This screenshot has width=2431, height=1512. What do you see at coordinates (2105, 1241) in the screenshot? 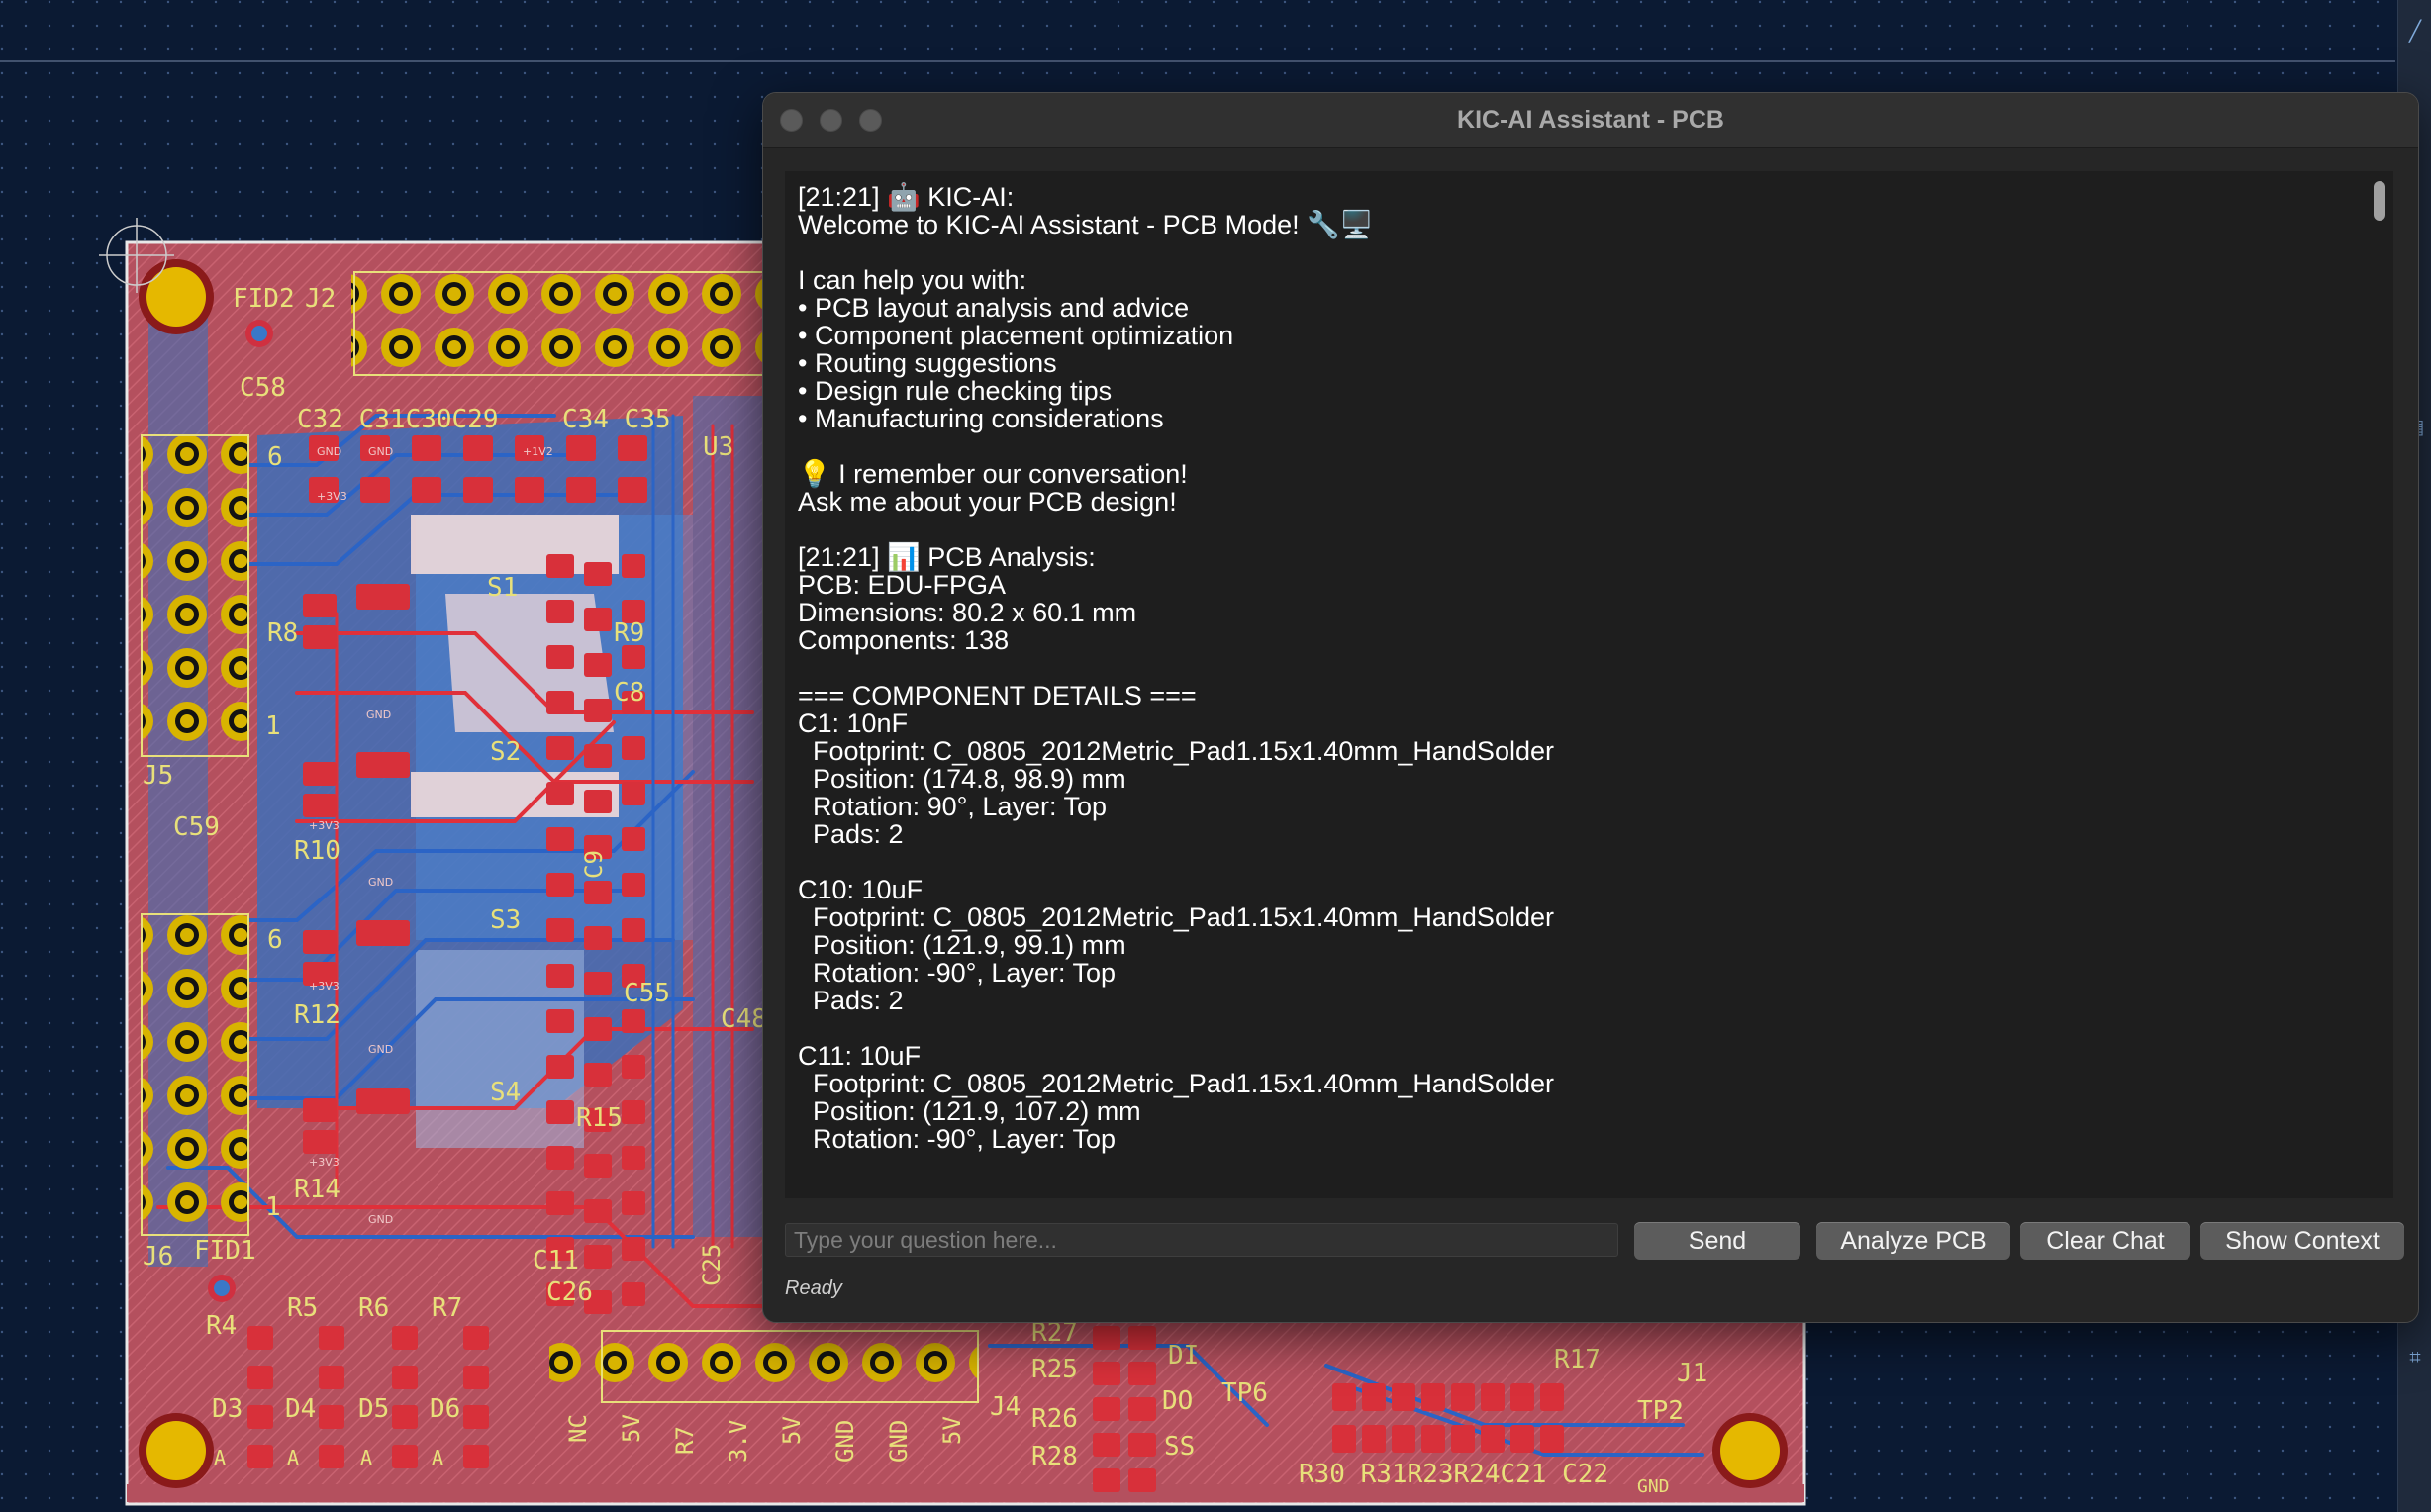
I see `clear-chat-button: Clear Chat` at bounding box center [2105, 1241].